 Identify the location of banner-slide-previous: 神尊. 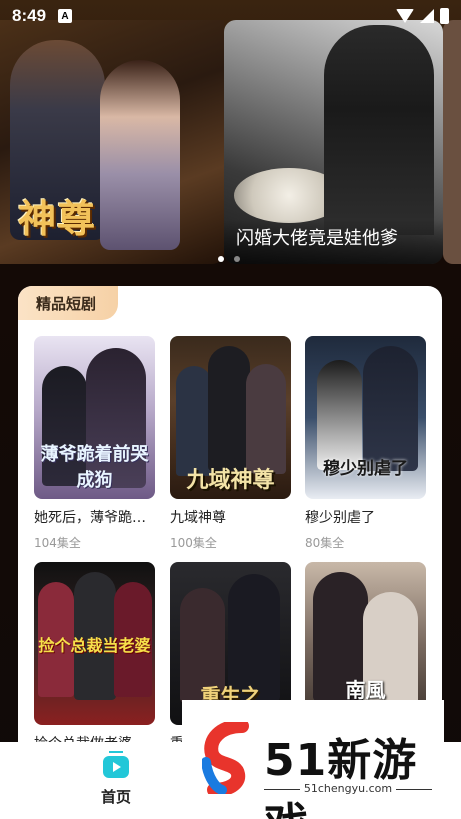
(112, 142).